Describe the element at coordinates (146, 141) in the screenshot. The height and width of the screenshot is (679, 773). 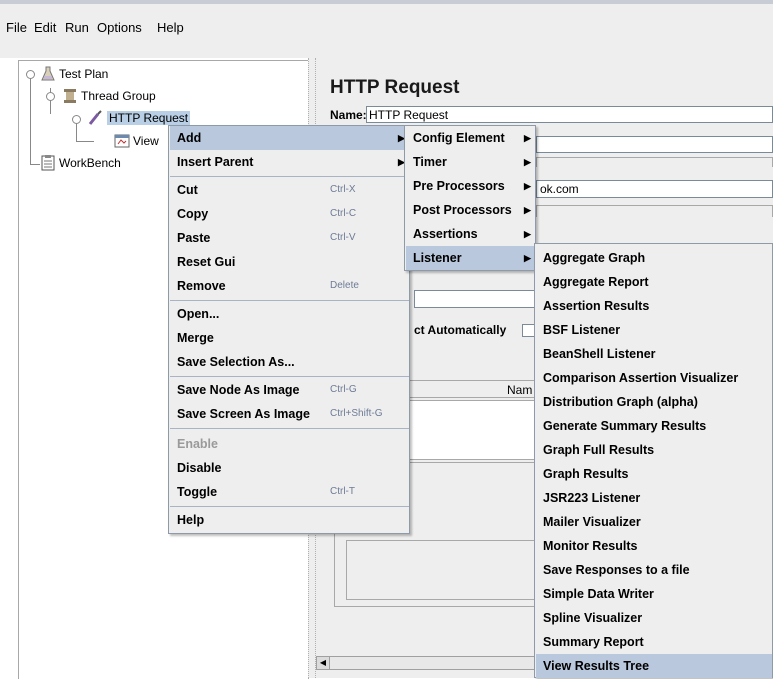
I see `tree-node-label: View` at that location.